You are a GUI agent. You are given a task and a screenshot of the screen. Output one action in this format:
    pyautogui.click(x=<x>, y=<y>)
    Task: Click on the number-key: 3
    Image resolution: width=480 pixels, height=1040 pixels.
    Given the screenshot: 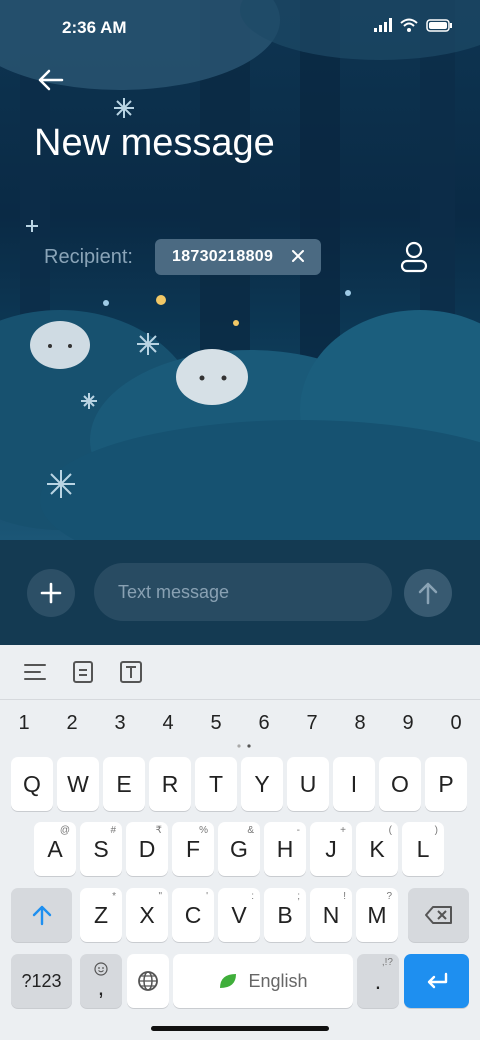 What is the action you would take?
    pyautogui.click(x=120, y=723)
    